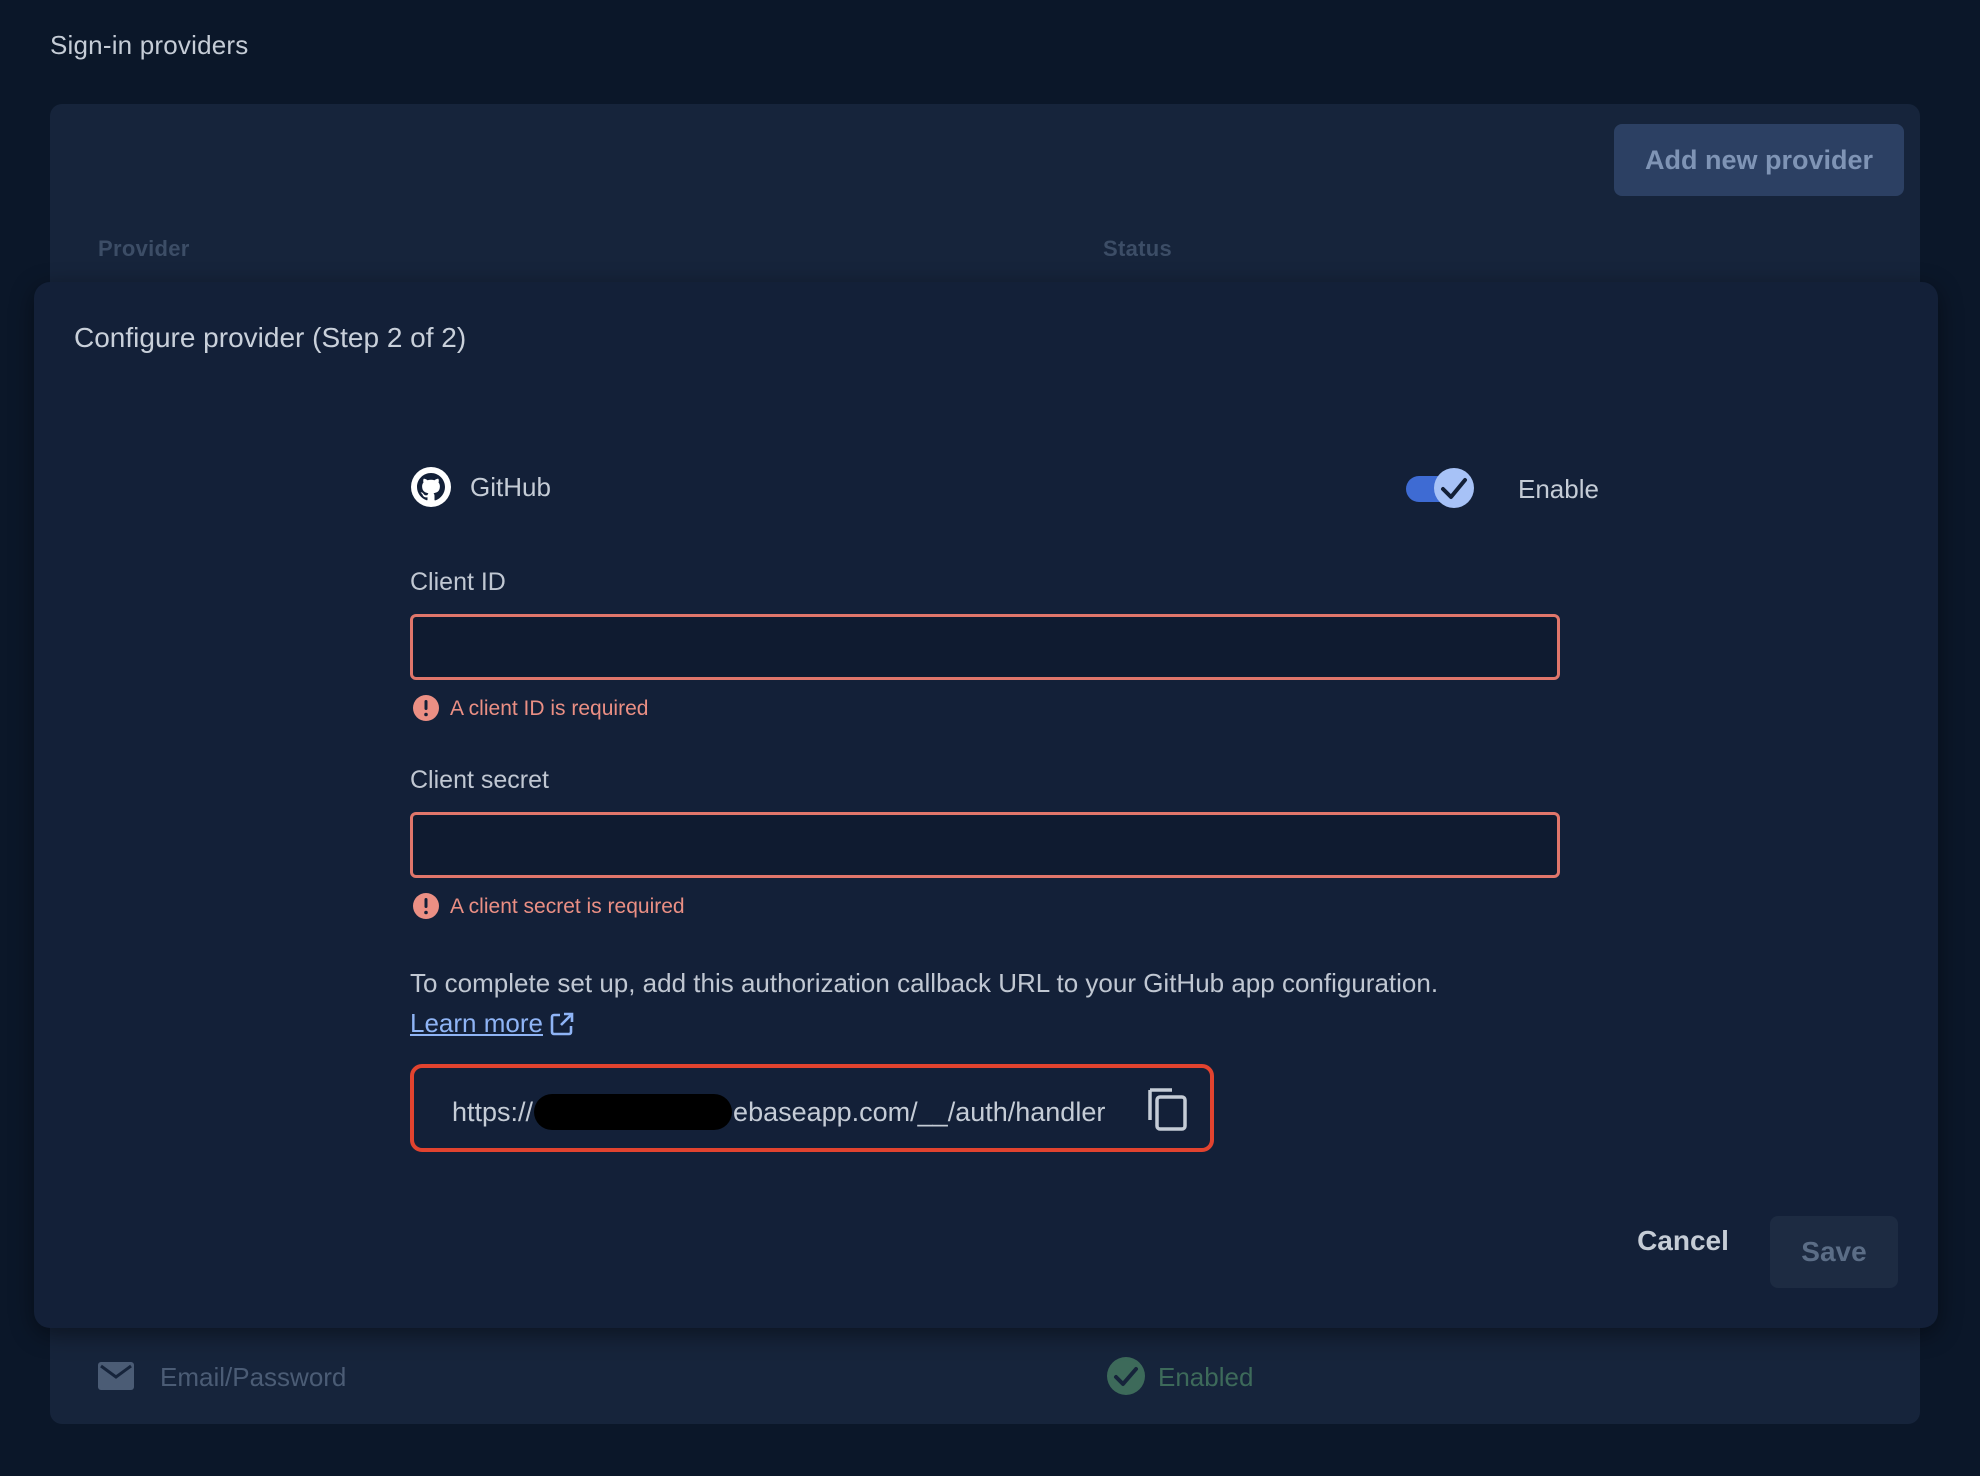 The image size is (1980, 1476). I want to click on copy-icon, so click(1168, 1109).